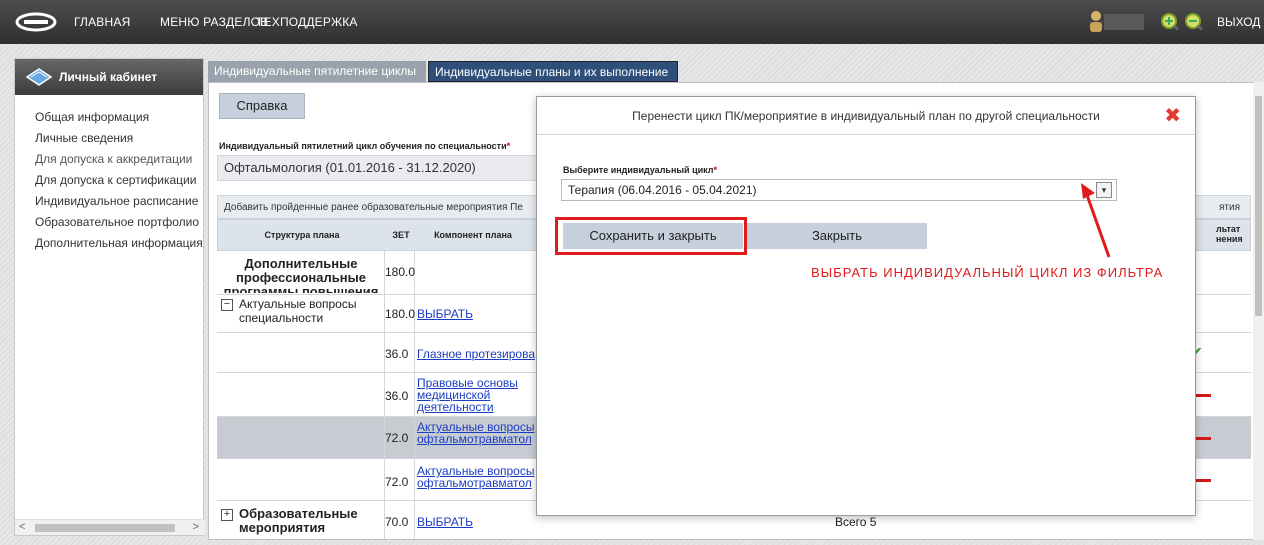  What do you see at coordinates (662, 190) in the screenshot?
I see `cycle-select-value: Терапия (06.04.2016 - 05.04.2021)` at bounding box center [662, 190].